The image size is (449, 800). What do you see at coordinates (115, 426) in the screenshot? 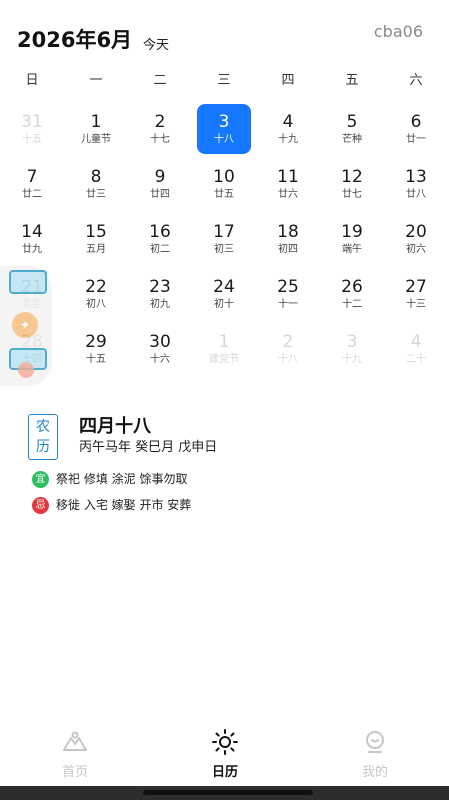
I see `lunar-date: 四月十八` at bounding box center [115, 426].